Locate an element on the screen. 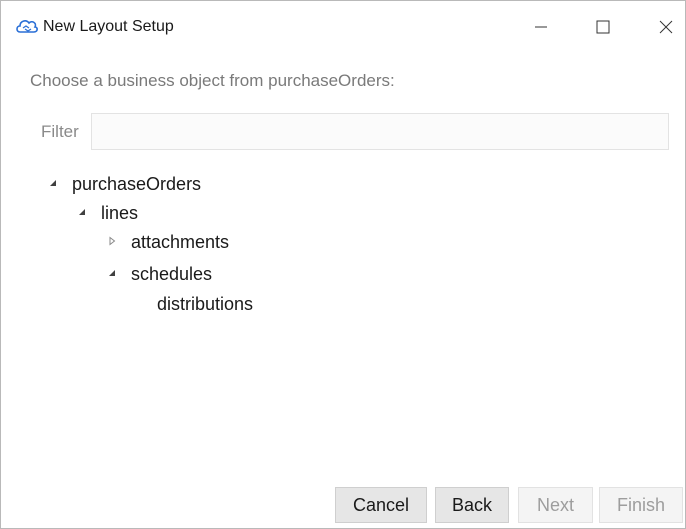 The image size is (686, 529). collapsed-triangle-icon is located at coordinates (114, 242).